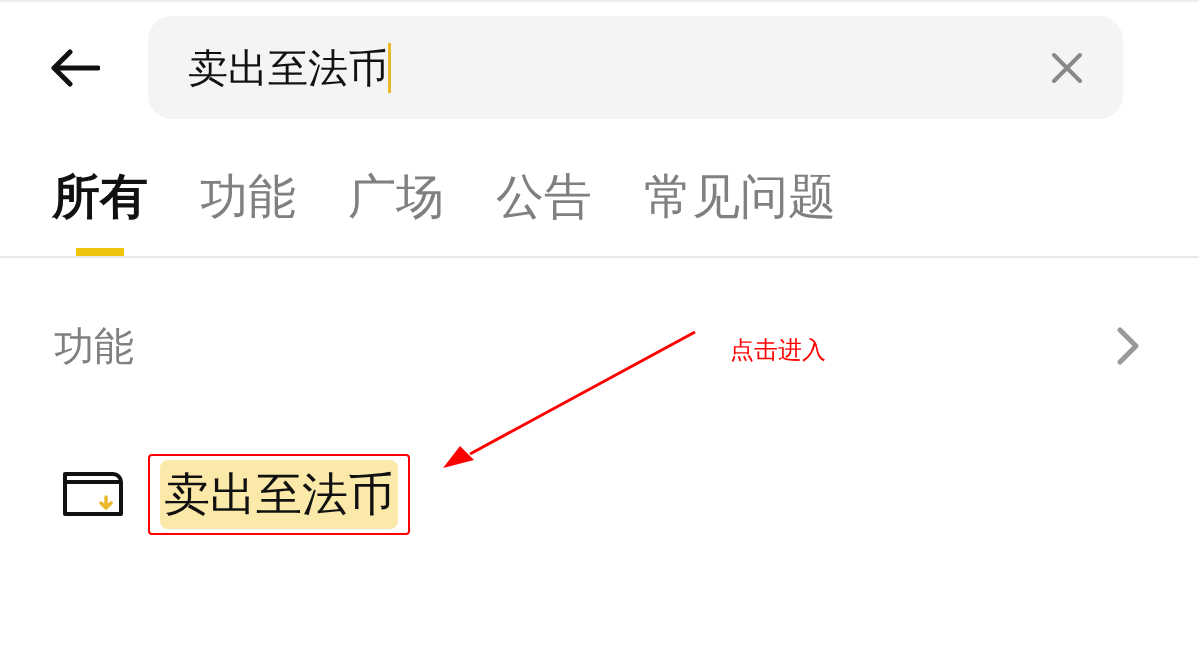 Image resolution: width=1199 pixels, height=661 pixels. I want to click on tab: 广场, so click(396, 212).